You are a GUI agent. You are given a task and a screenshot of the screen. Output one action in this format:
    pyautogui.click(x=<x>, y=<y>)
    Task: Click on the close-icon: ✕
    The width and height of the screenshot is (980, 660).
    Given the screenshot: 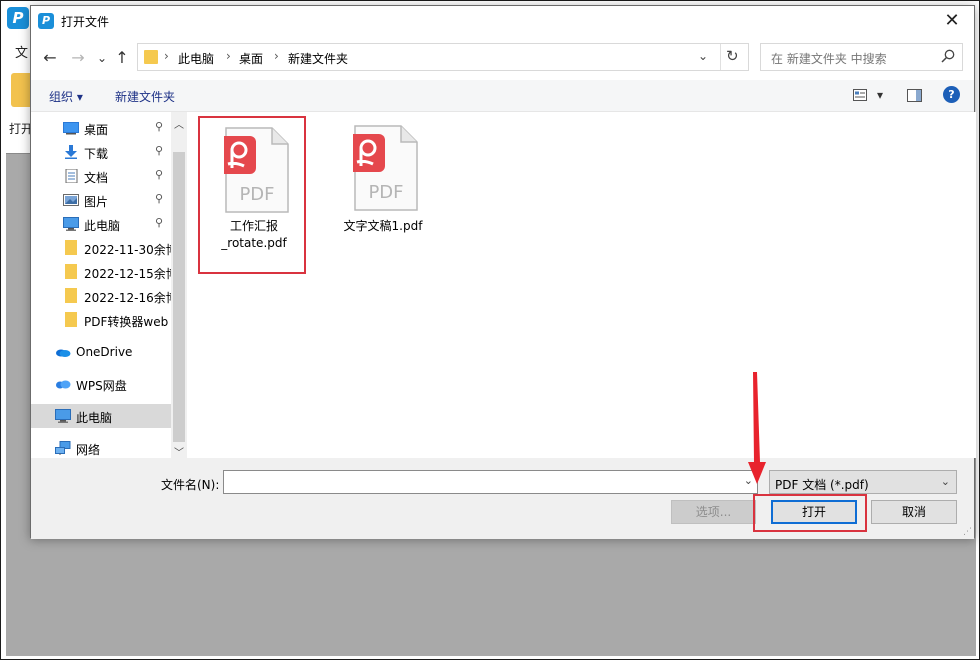 What is the action you would take?
    pyautogui.click(x=952, y=21)
    